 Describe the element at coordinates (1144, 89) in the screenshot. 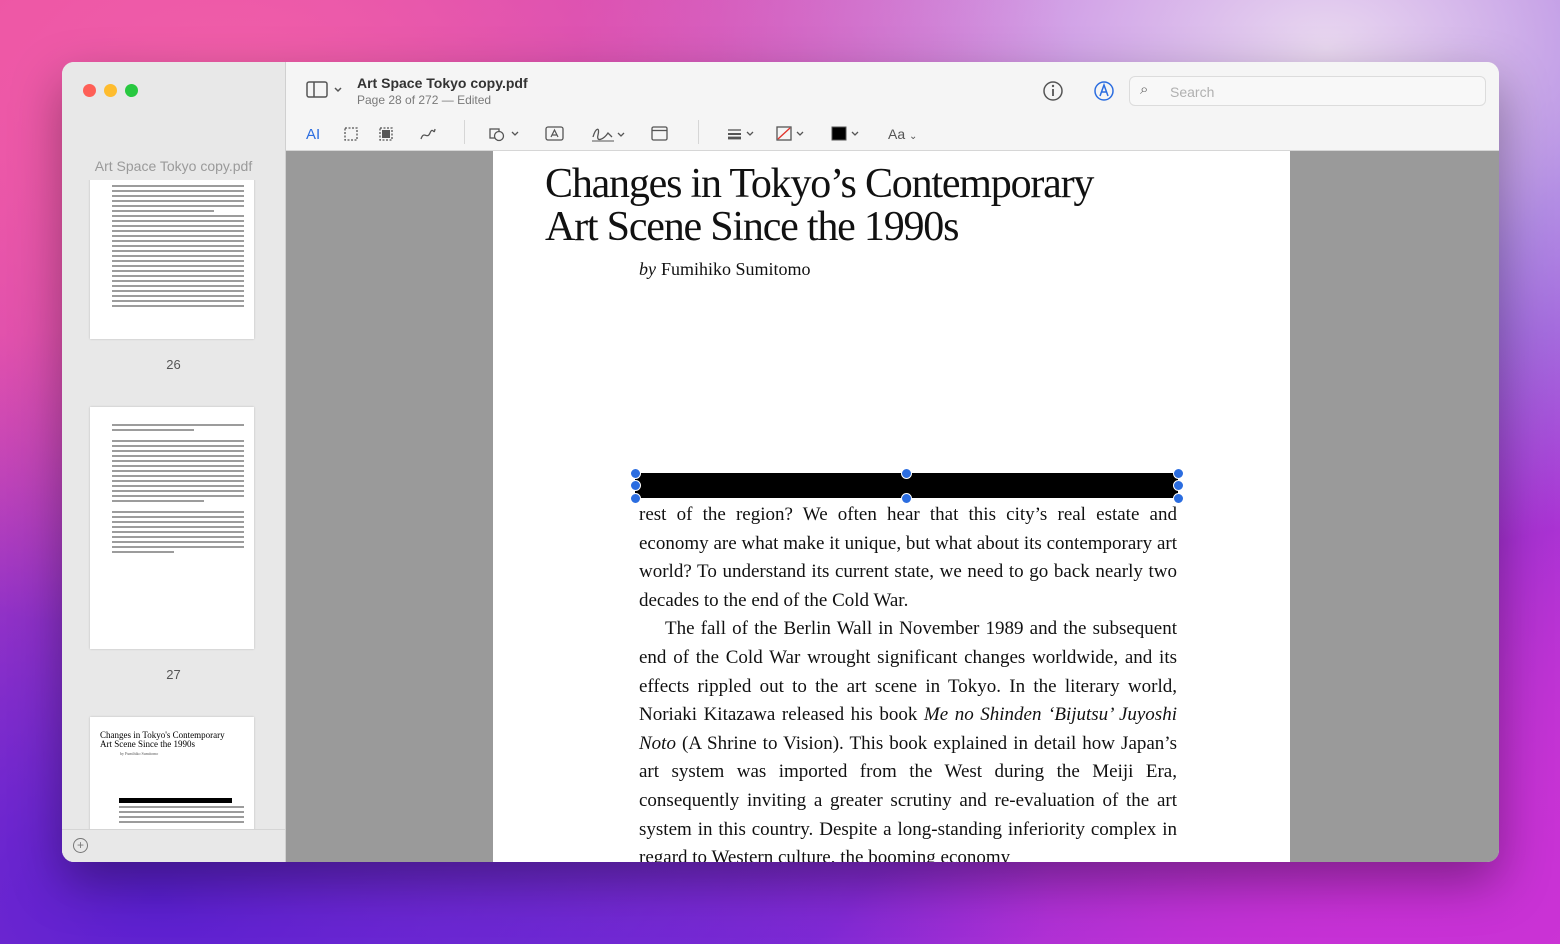

I see `search-icon: ⌕` at that location.